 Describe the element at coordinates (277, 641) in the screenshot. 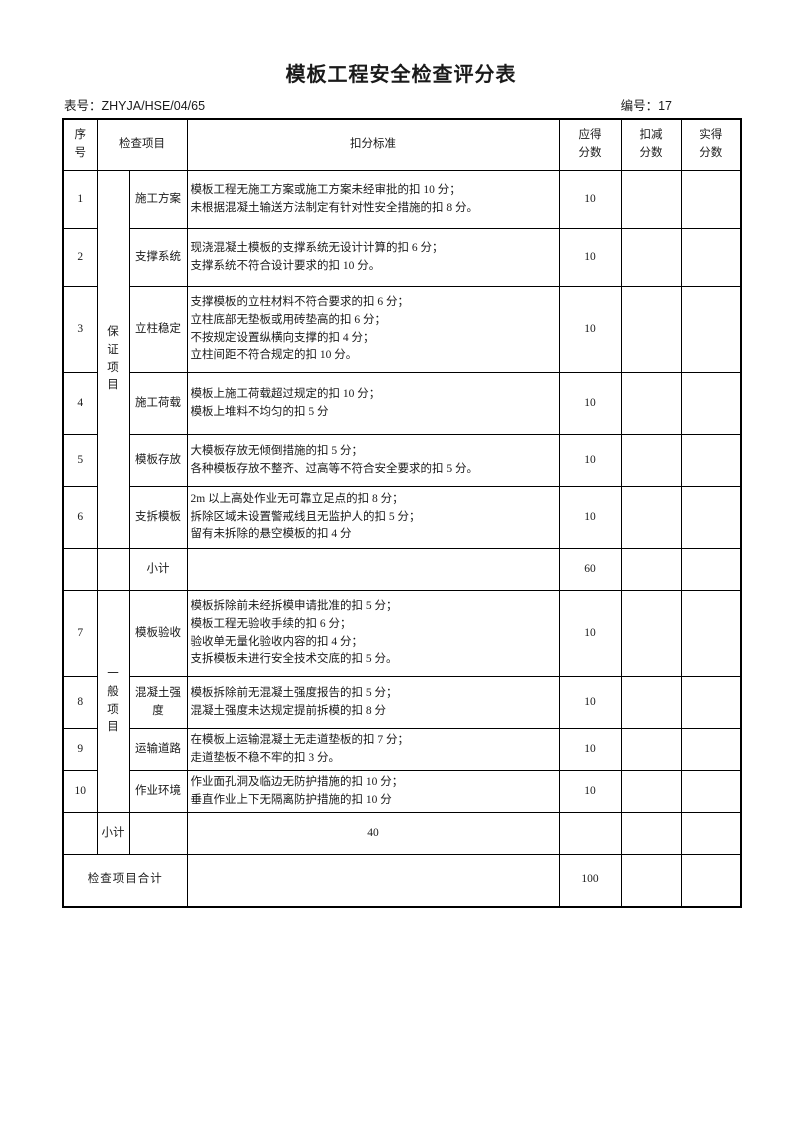

I see `criteria-line: 验收单无量化验收内容的扣 4 分；` at that location.